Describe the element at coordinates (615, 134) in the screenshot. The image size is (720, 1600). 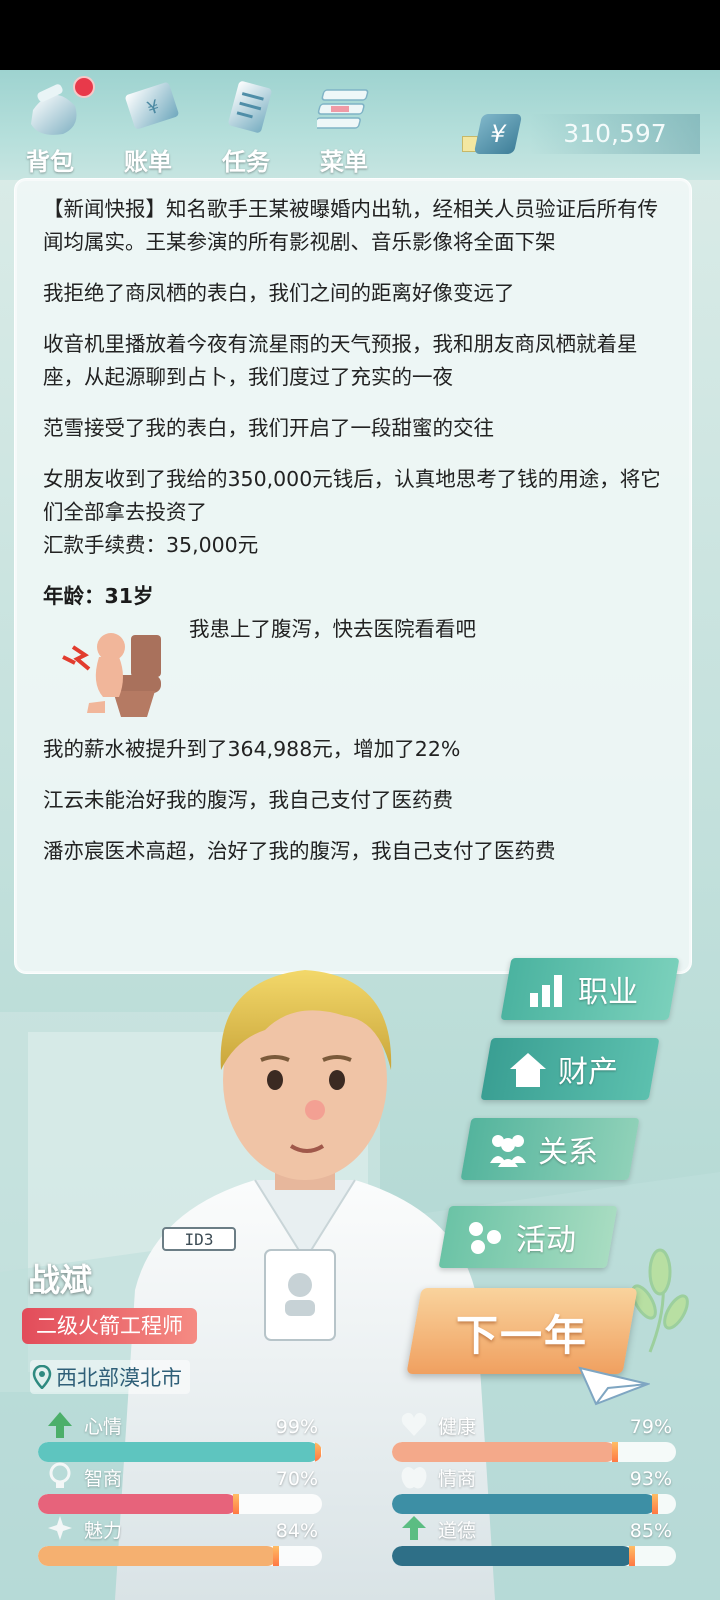
I see `money-value: 310,597` at that location.